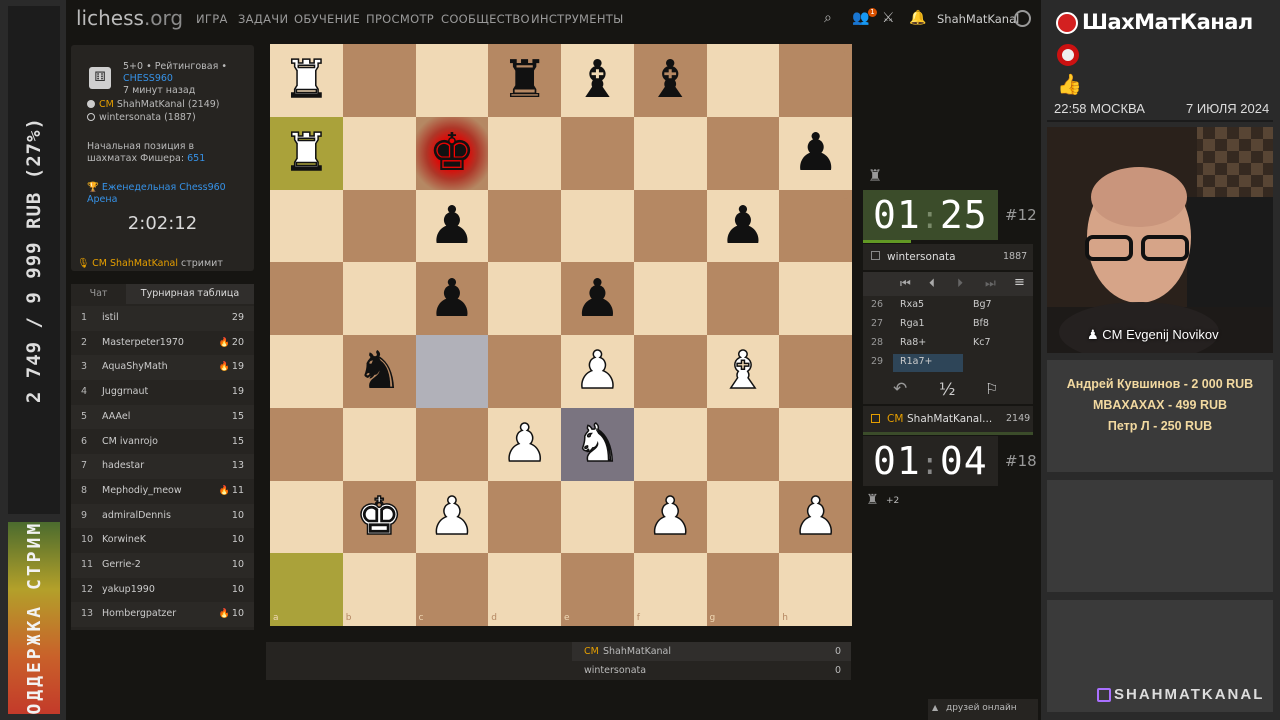 The width and height of the screenshot is (1280, 720). I want to click on square-a2, so click(306, 517).